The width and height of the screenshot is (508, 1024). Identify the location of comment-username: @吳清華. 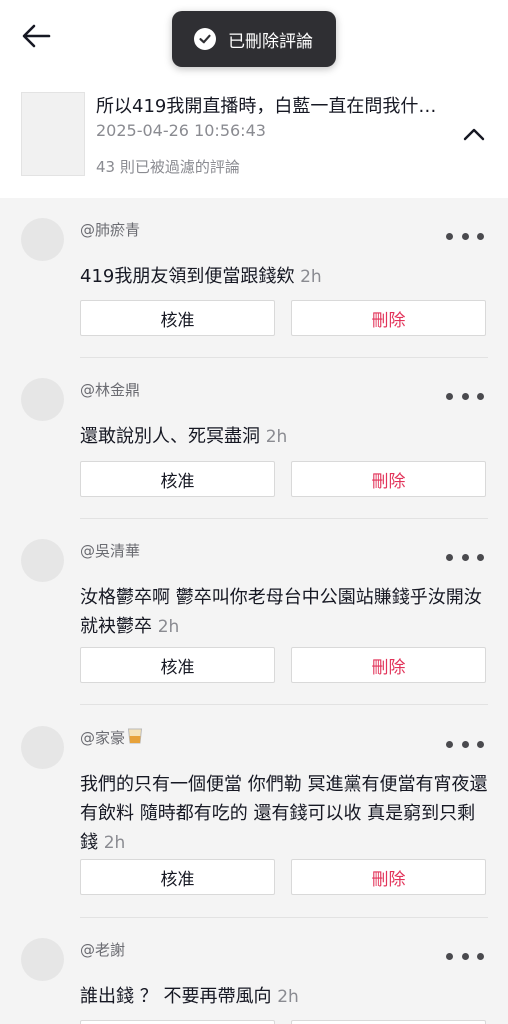
(110, 550).